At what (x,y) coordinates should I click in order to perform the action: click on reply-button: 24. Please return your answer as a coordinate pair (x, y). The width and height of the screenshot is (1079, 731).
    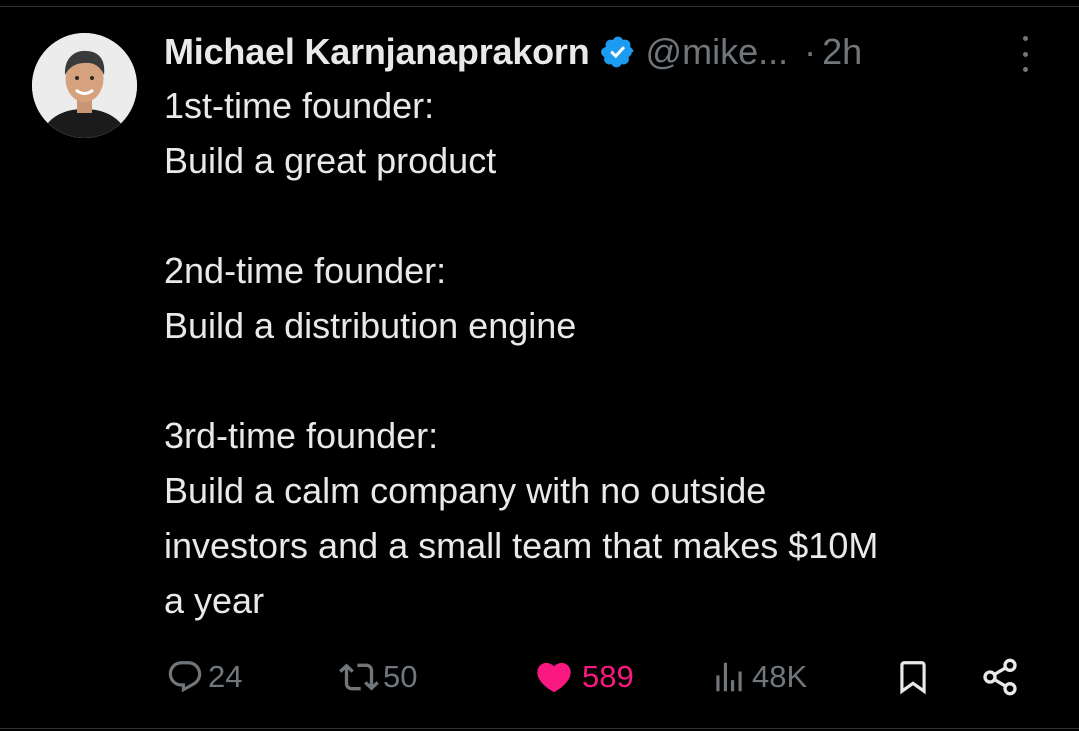
    Looking at the image, I should click on (204, 677).